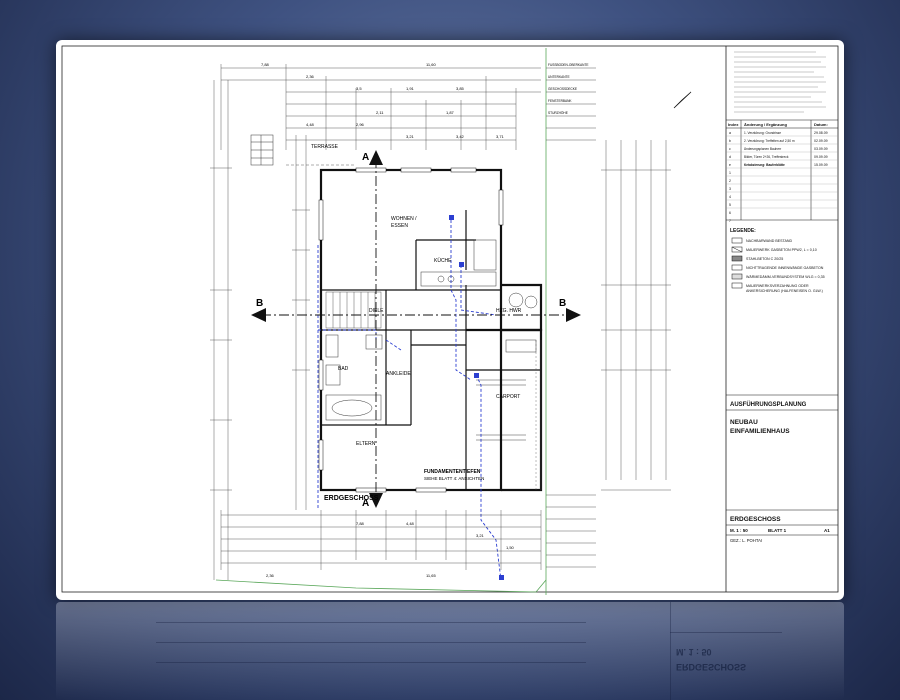 The image size is (900, 700). Describe the element at coordinates (769, 141) in the screenshot. I see `revision-change-b: 2. Verzkörung: Treffelten auf 2,50 m` at that location.